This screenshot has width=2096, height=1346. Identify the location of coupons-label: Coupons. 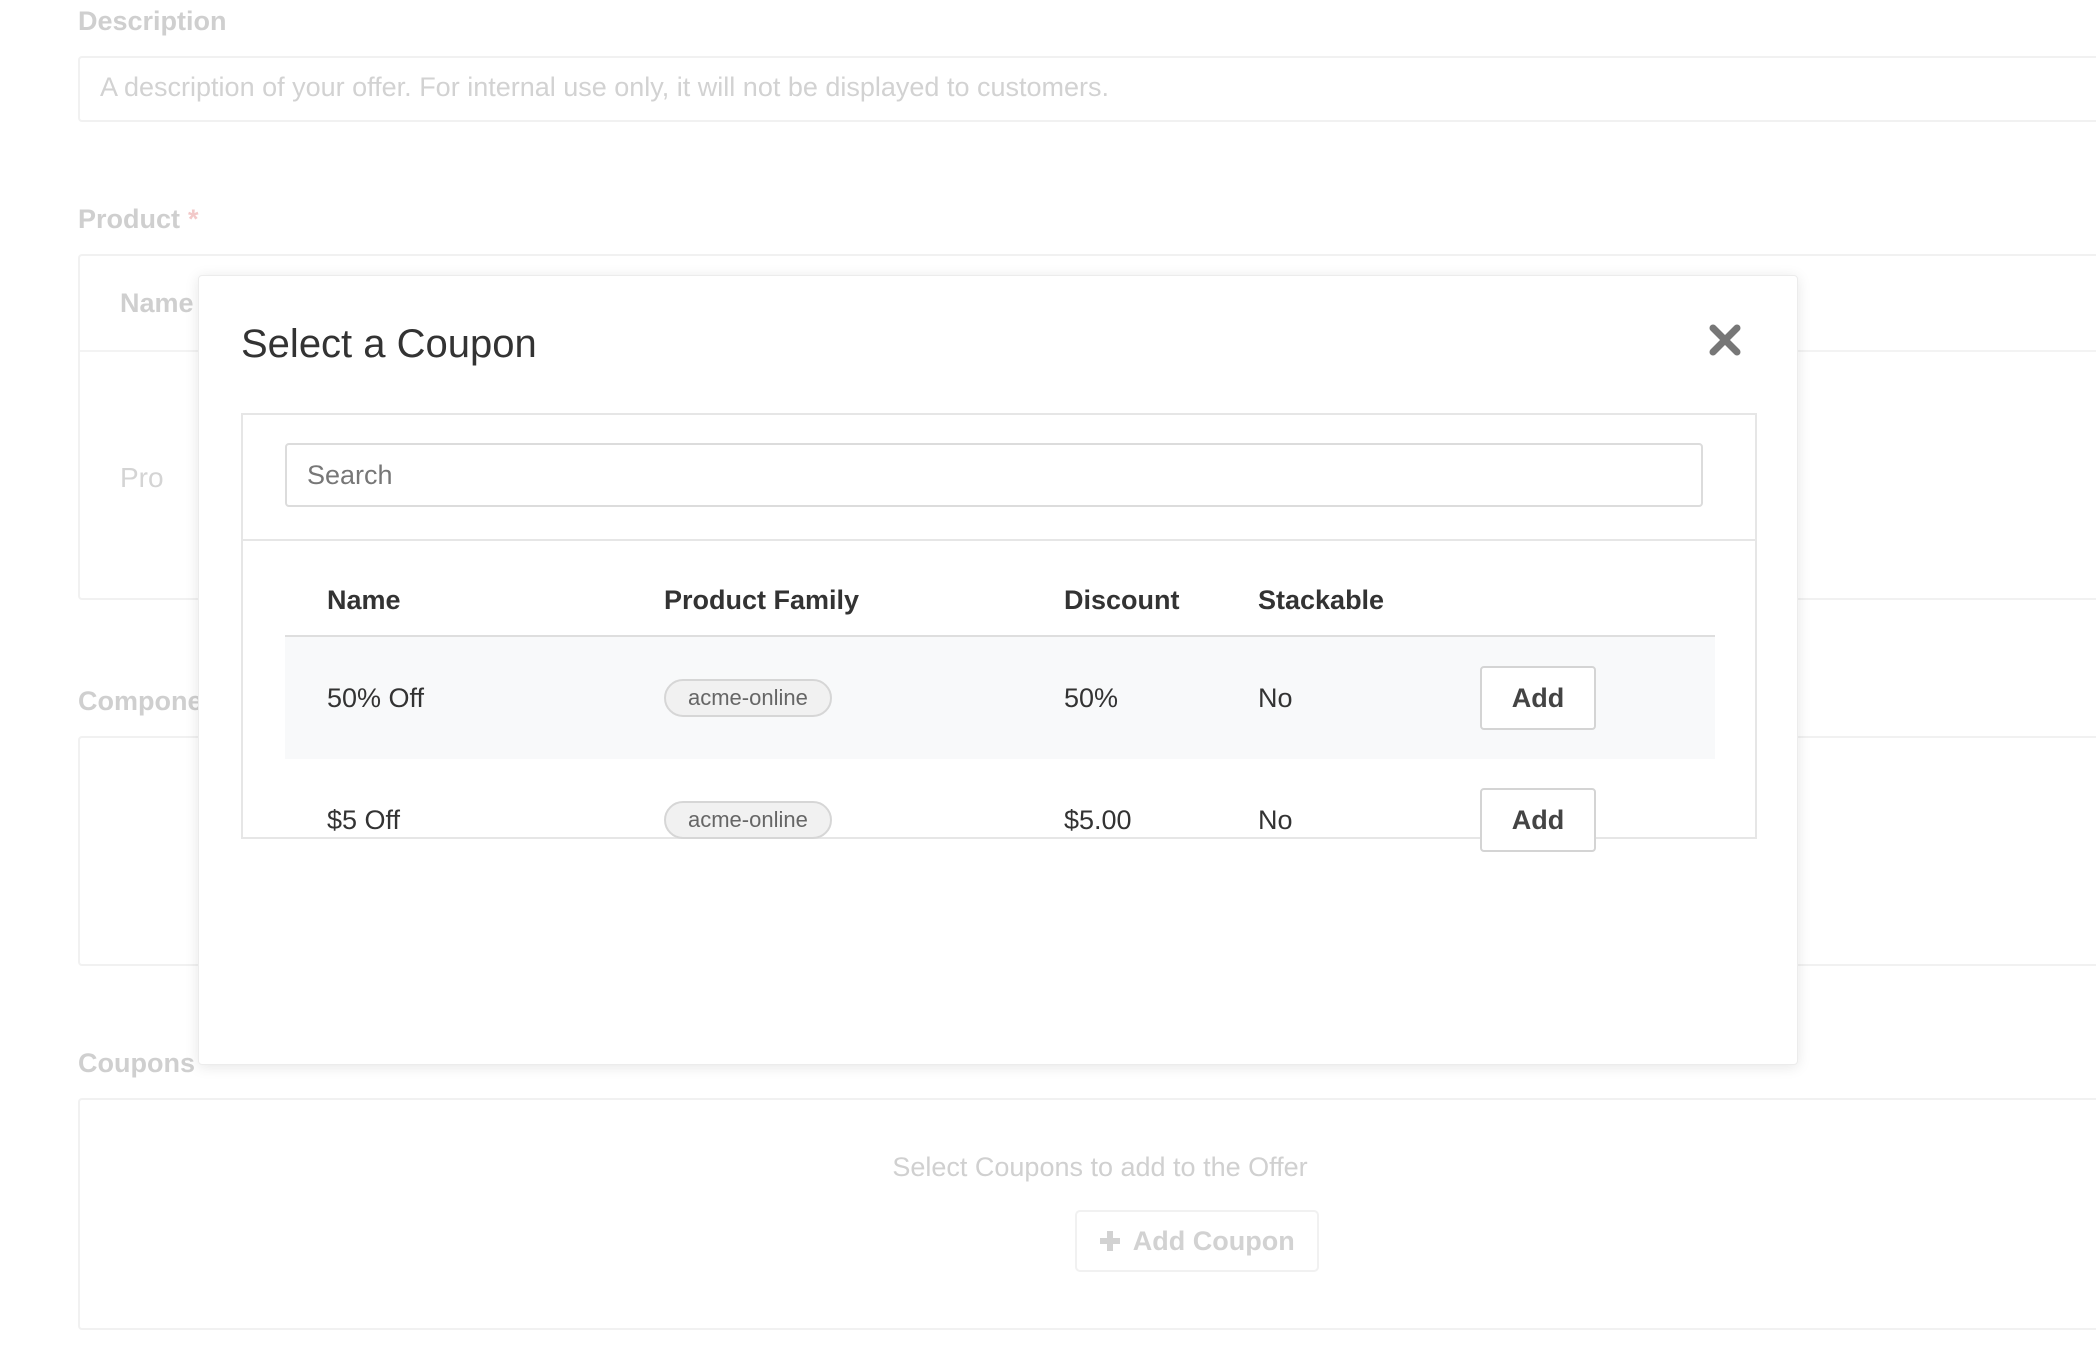
(136, 1063).